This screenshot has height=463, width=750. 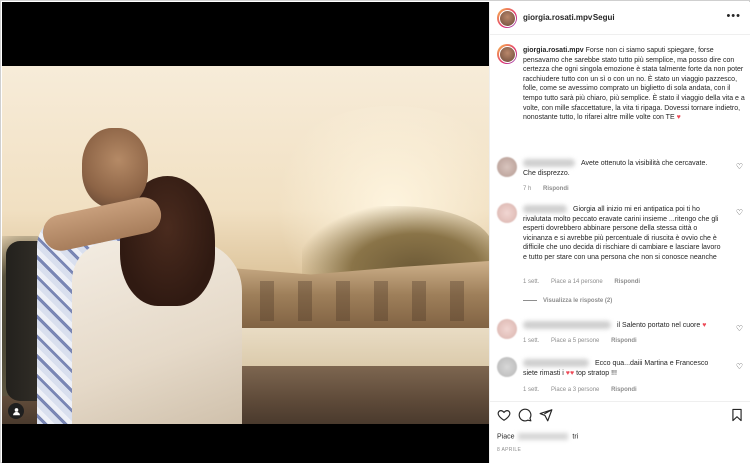 I want to click on post-date: 8 APRILE, so click(x=509, y=450).